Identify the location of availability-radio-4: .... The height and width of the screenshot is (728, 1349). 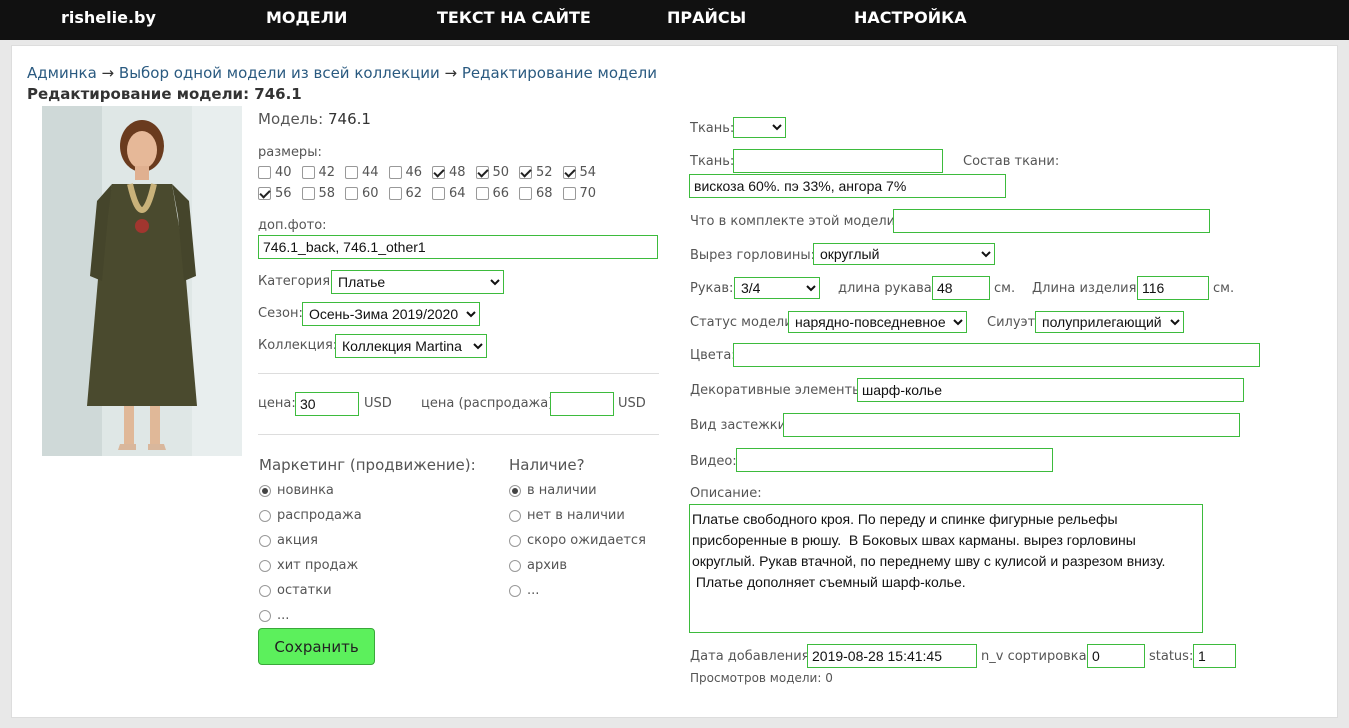
(524, 590).